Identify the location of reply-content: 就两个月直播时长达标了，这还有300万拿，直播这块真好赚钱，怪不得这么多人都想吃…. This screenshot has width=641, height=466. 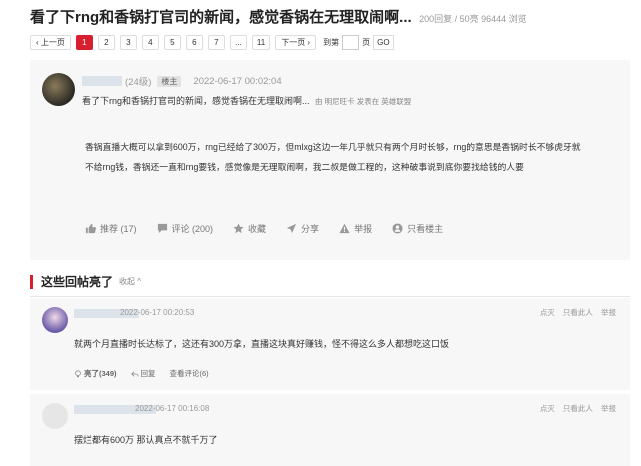
(262, 344).